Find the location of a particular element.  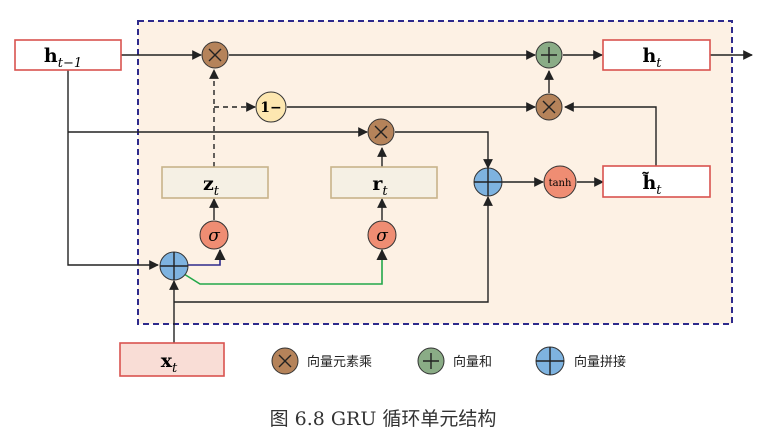

x-t-sub: t is located at coordinates (175, 368).